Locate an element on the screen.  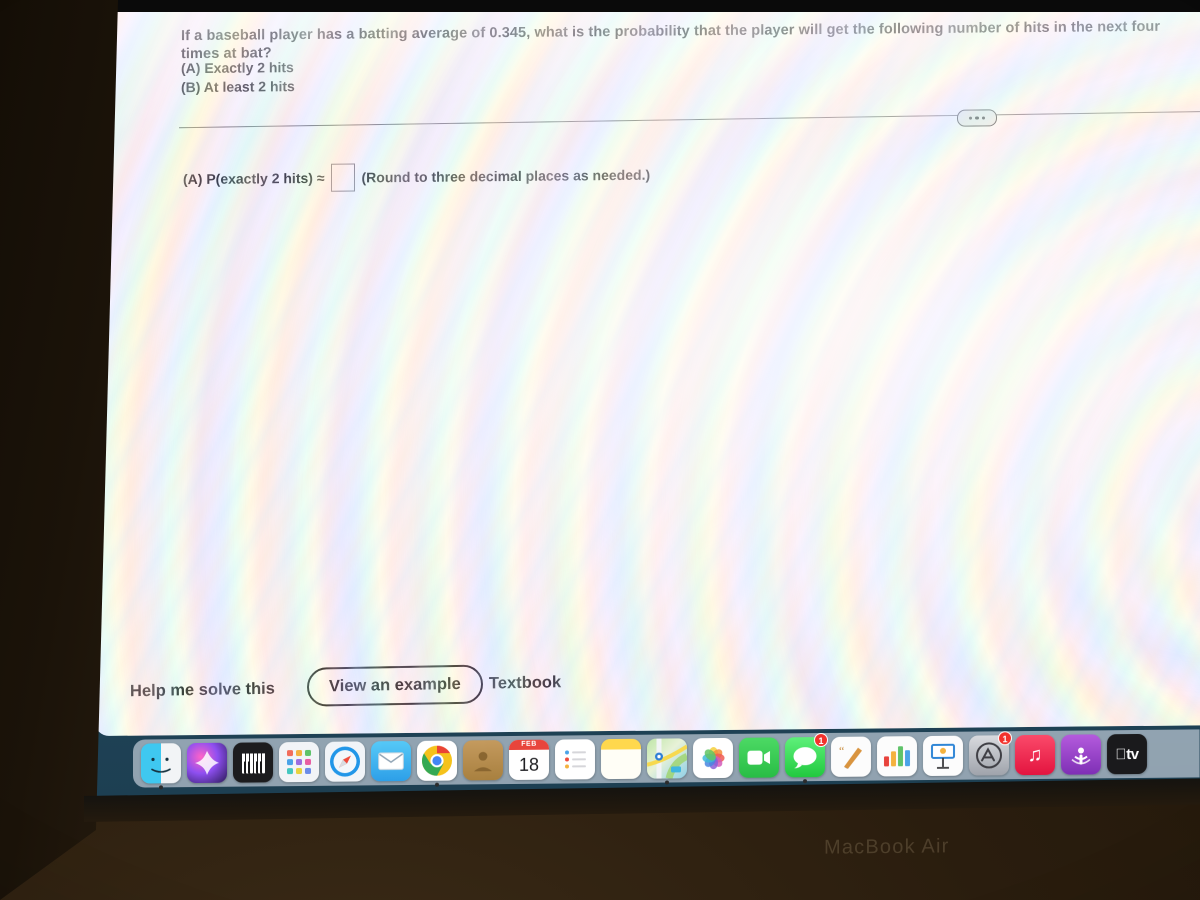
dock-item-music: ♫ is located at coordinates (1035, 755).